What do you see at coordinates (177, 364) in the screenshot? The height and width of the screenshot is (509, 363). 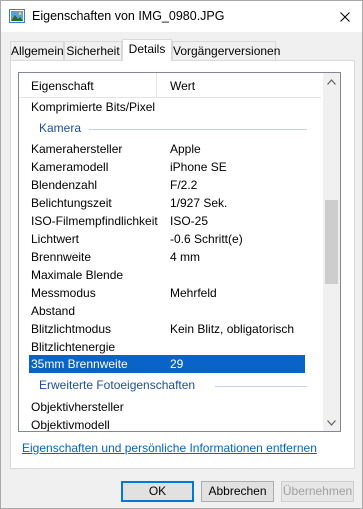 I see `property-value: 29` at bounding box center [177, 364].